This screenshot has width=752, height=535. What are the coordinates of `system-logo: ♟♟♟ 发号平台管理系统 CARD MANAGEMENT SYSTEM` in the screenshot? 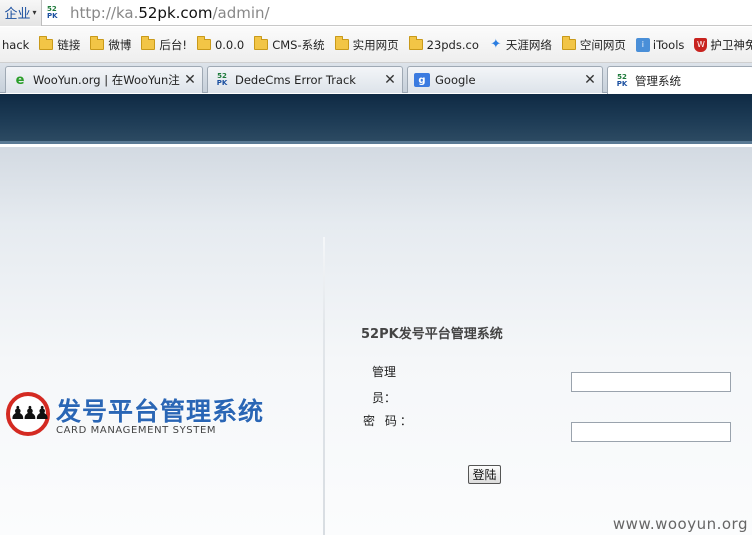 It's located at (146, 419).